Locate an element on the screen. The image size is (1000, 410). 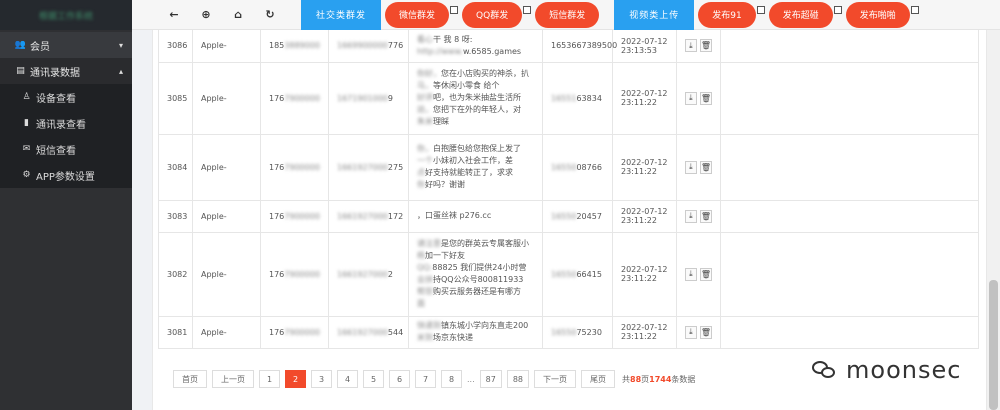
cell-imei: 1669900000776 is located at coordinates (368, 46).